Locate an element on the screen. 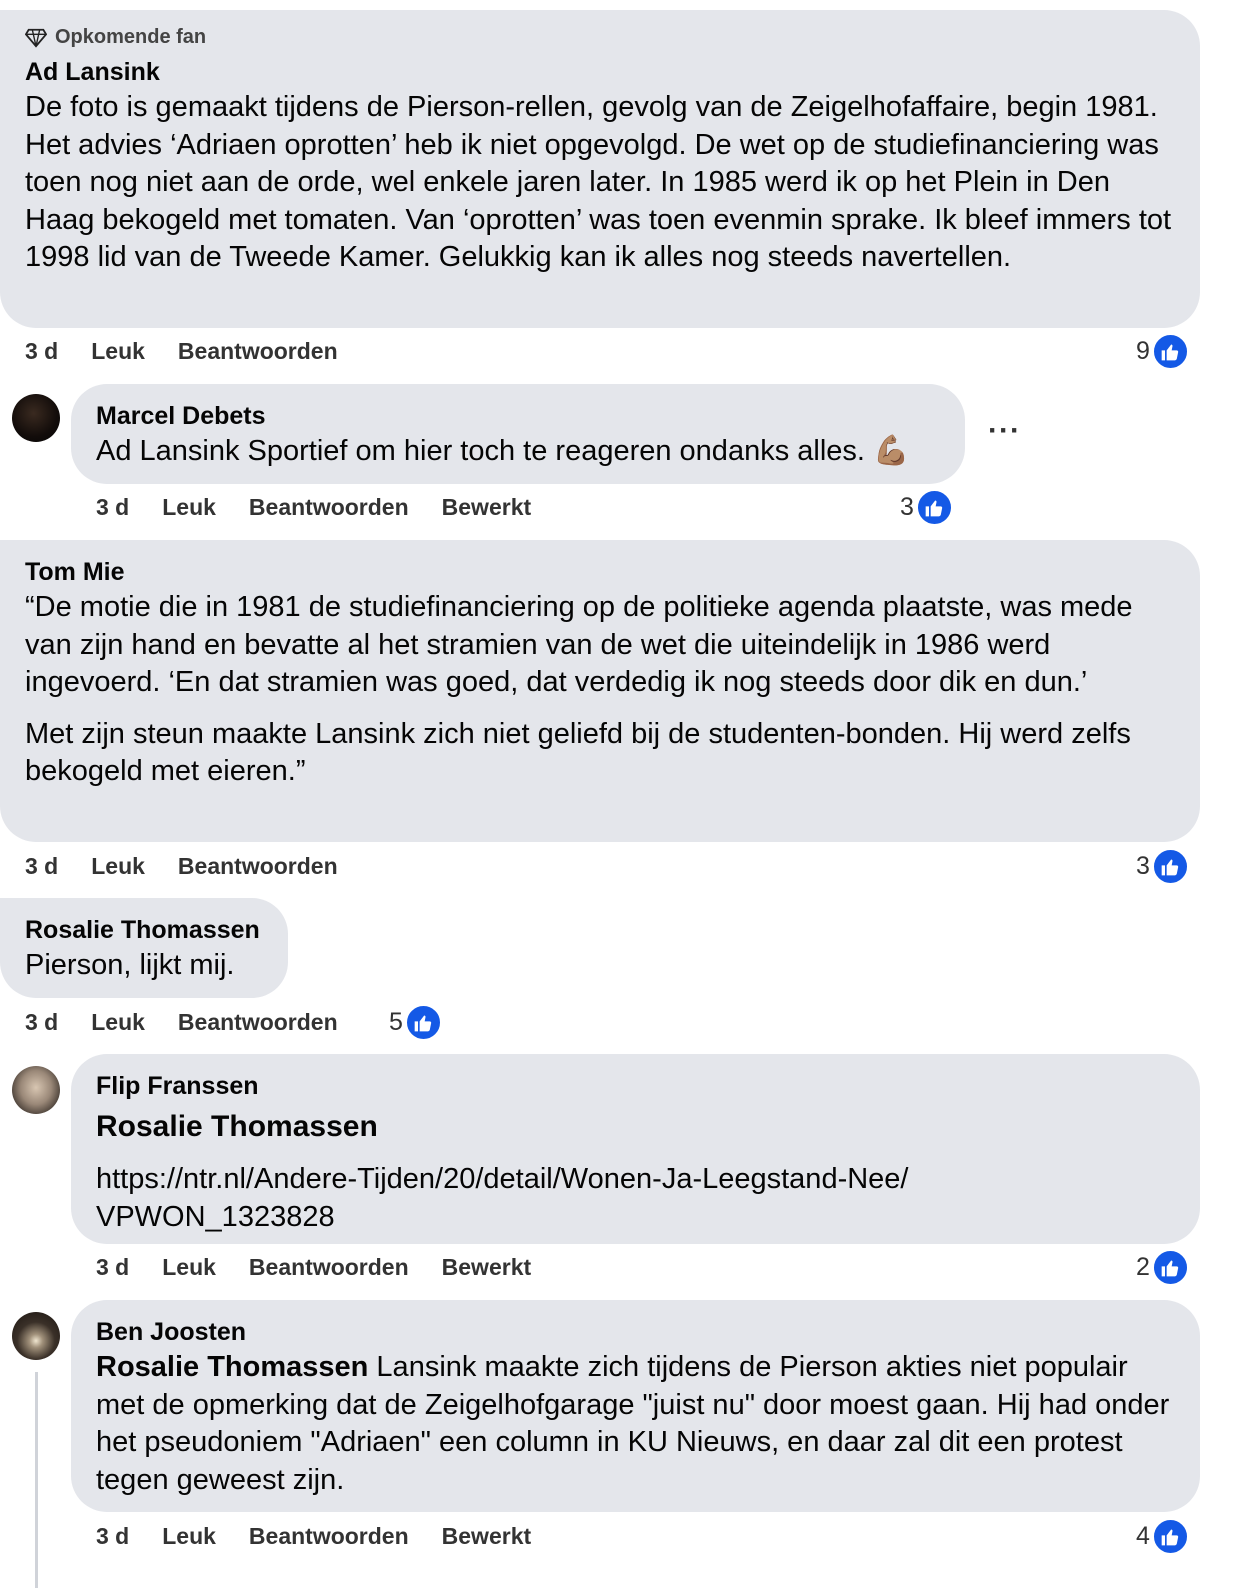 The image size is (1258, 1588). comment-text: Pierson, lijkt mij. is located at coordinates (130, 965).